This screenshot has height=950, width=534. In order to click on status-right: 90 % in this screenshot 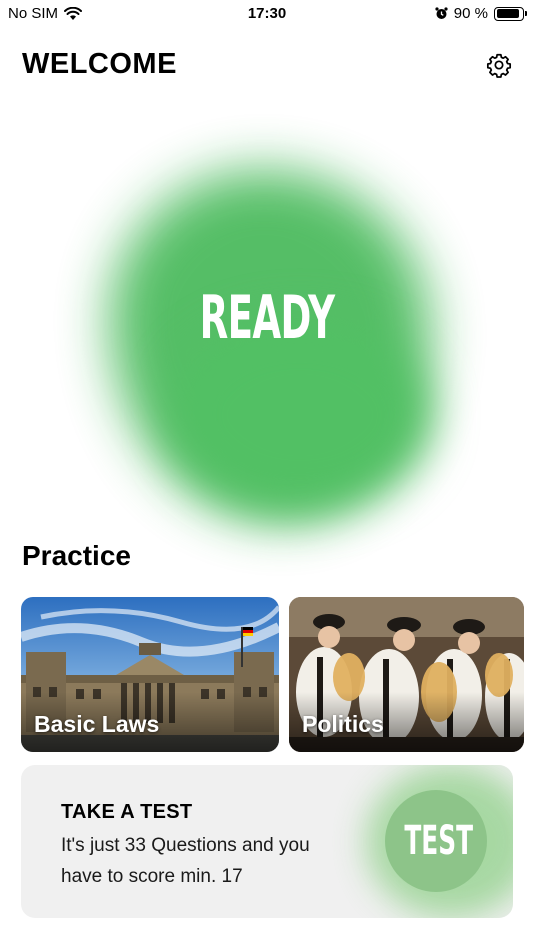, I will do `click(481, 13)`.